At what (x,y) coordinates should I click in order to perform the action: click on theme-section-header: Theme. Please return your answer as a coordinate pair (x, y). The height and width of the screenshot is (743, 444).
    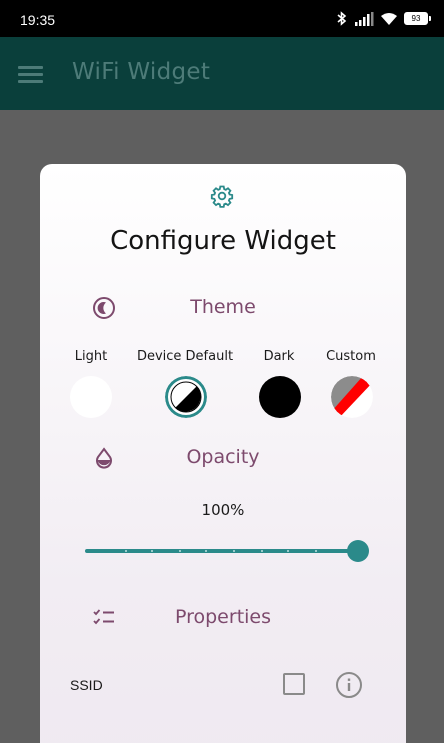
    Looking at the image, I should click on (223, 308).